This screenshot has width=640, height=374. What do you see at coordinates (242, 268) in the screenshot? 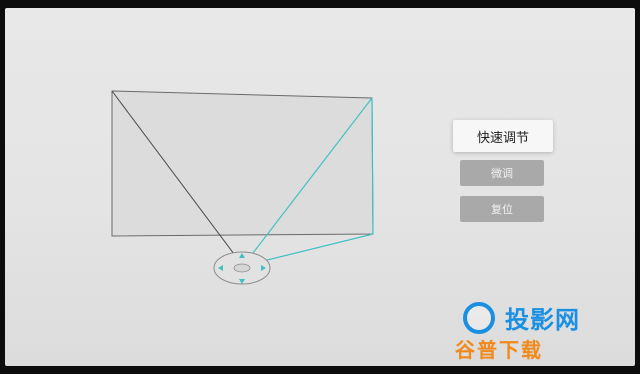
I see `direction-pad-icon` at bounding box center [242, 268].